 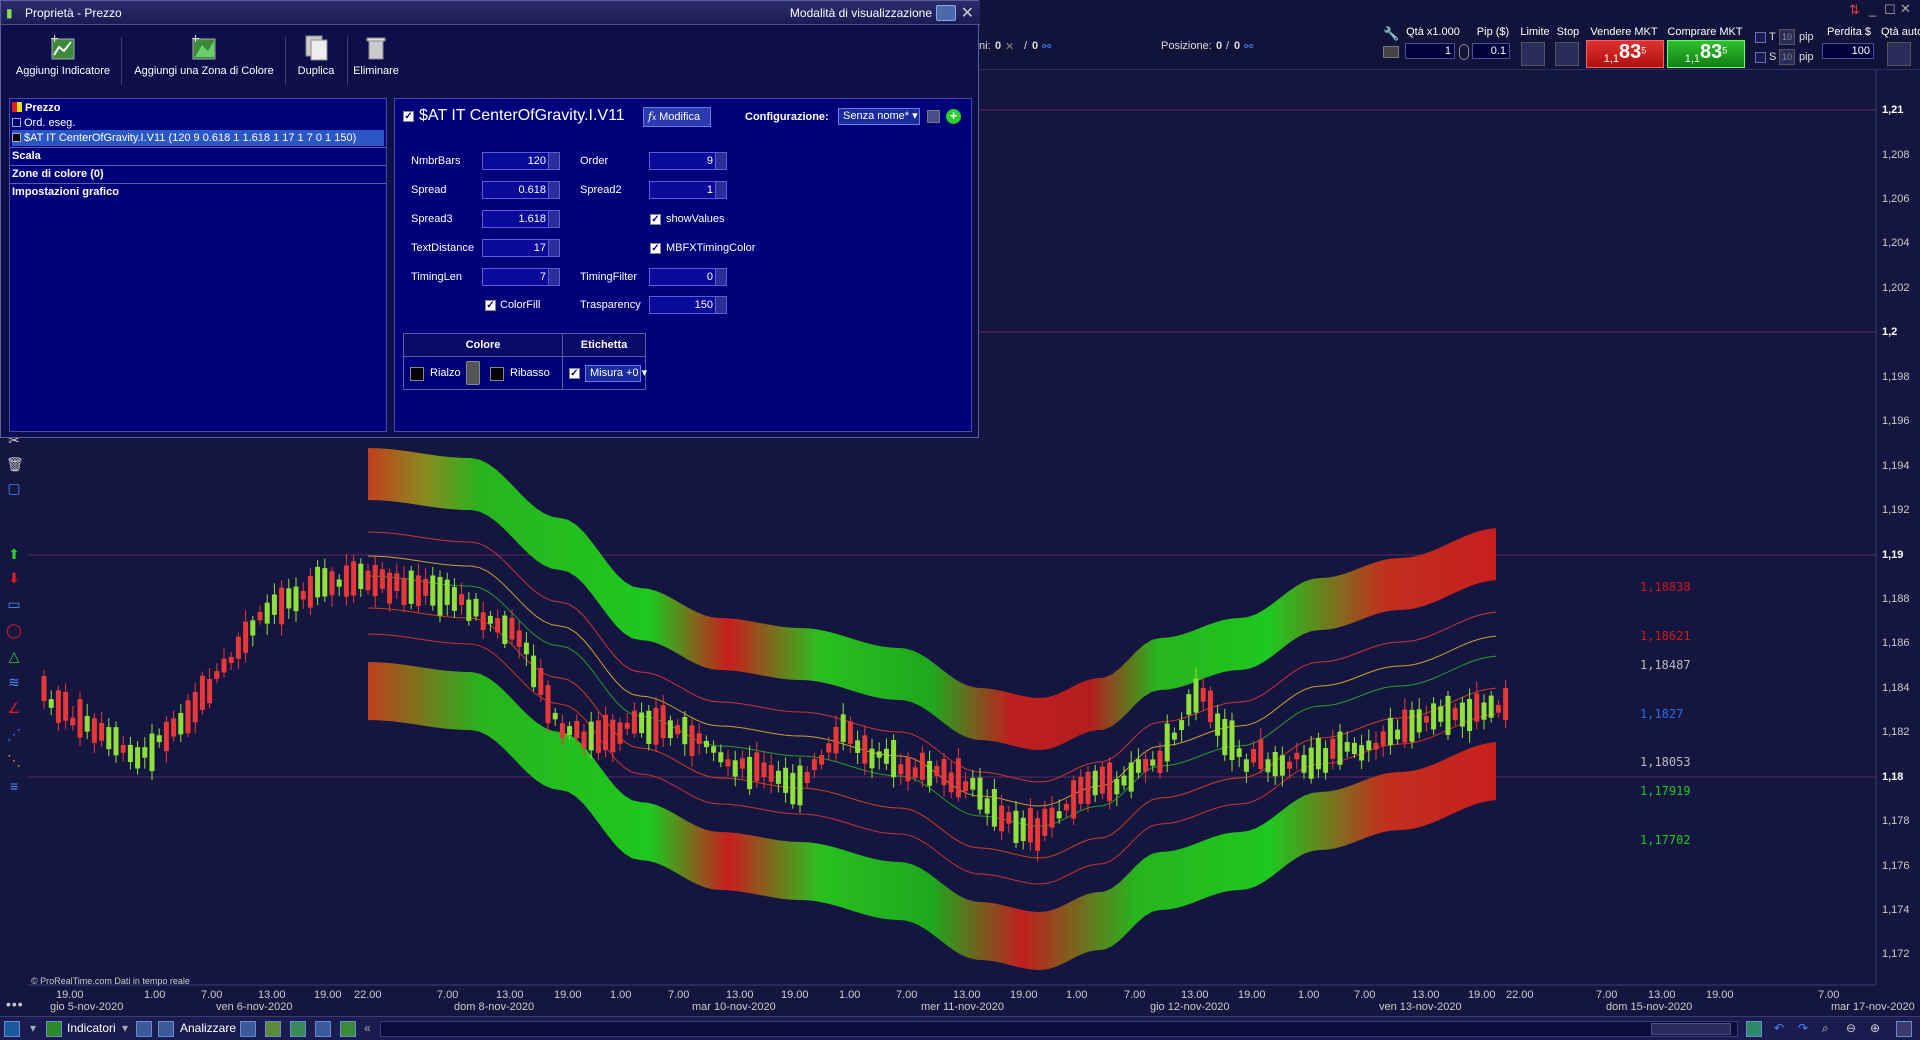 I want to click on arrow-down-icon: ⬇, so click(x=14, y=578).